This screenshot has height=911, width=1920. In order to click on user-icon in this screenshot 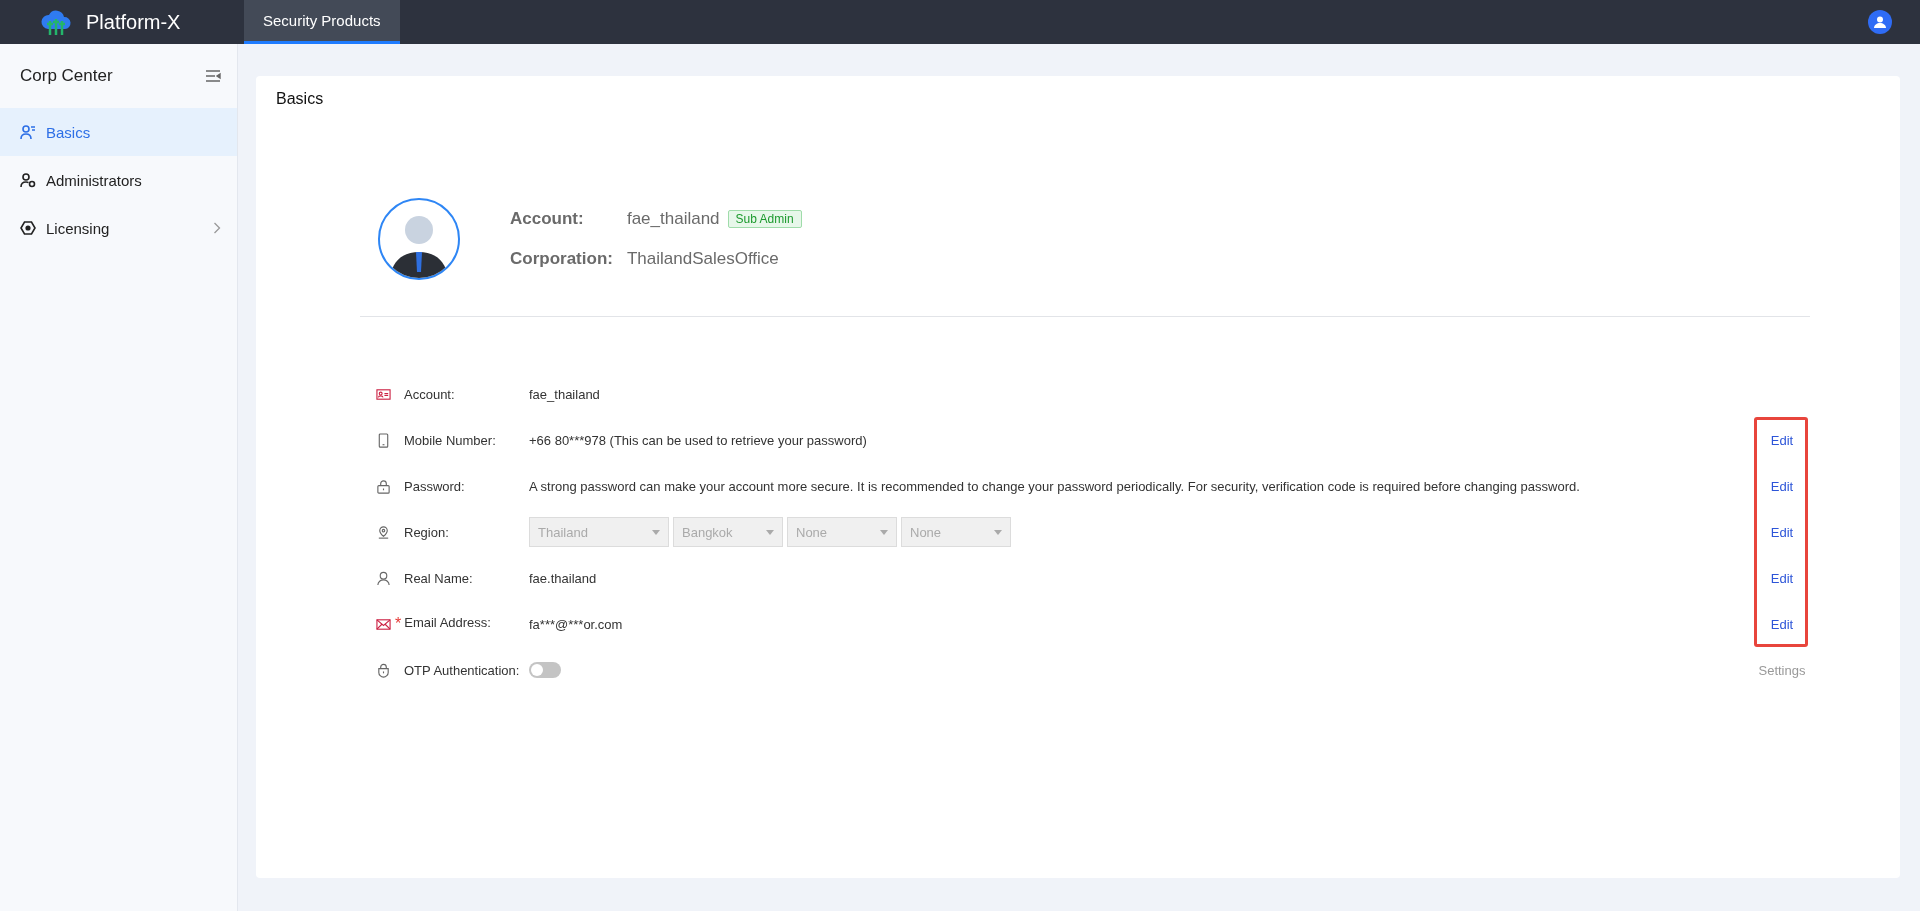, I will do `click(1880, 22)`.